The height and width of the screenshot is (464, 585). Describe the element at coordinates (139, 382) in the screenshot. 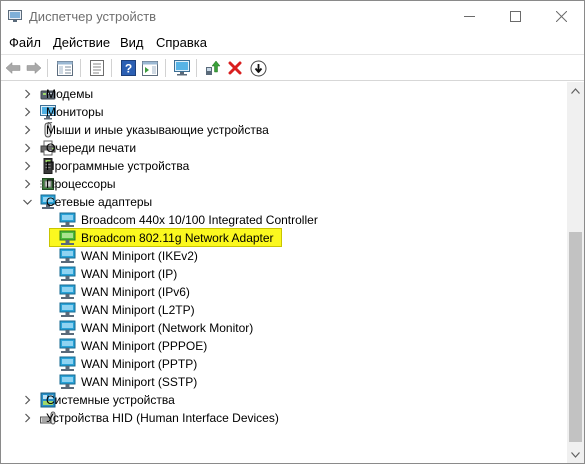

I see `device-label: WAN Miniport (SSTP)` at that location.